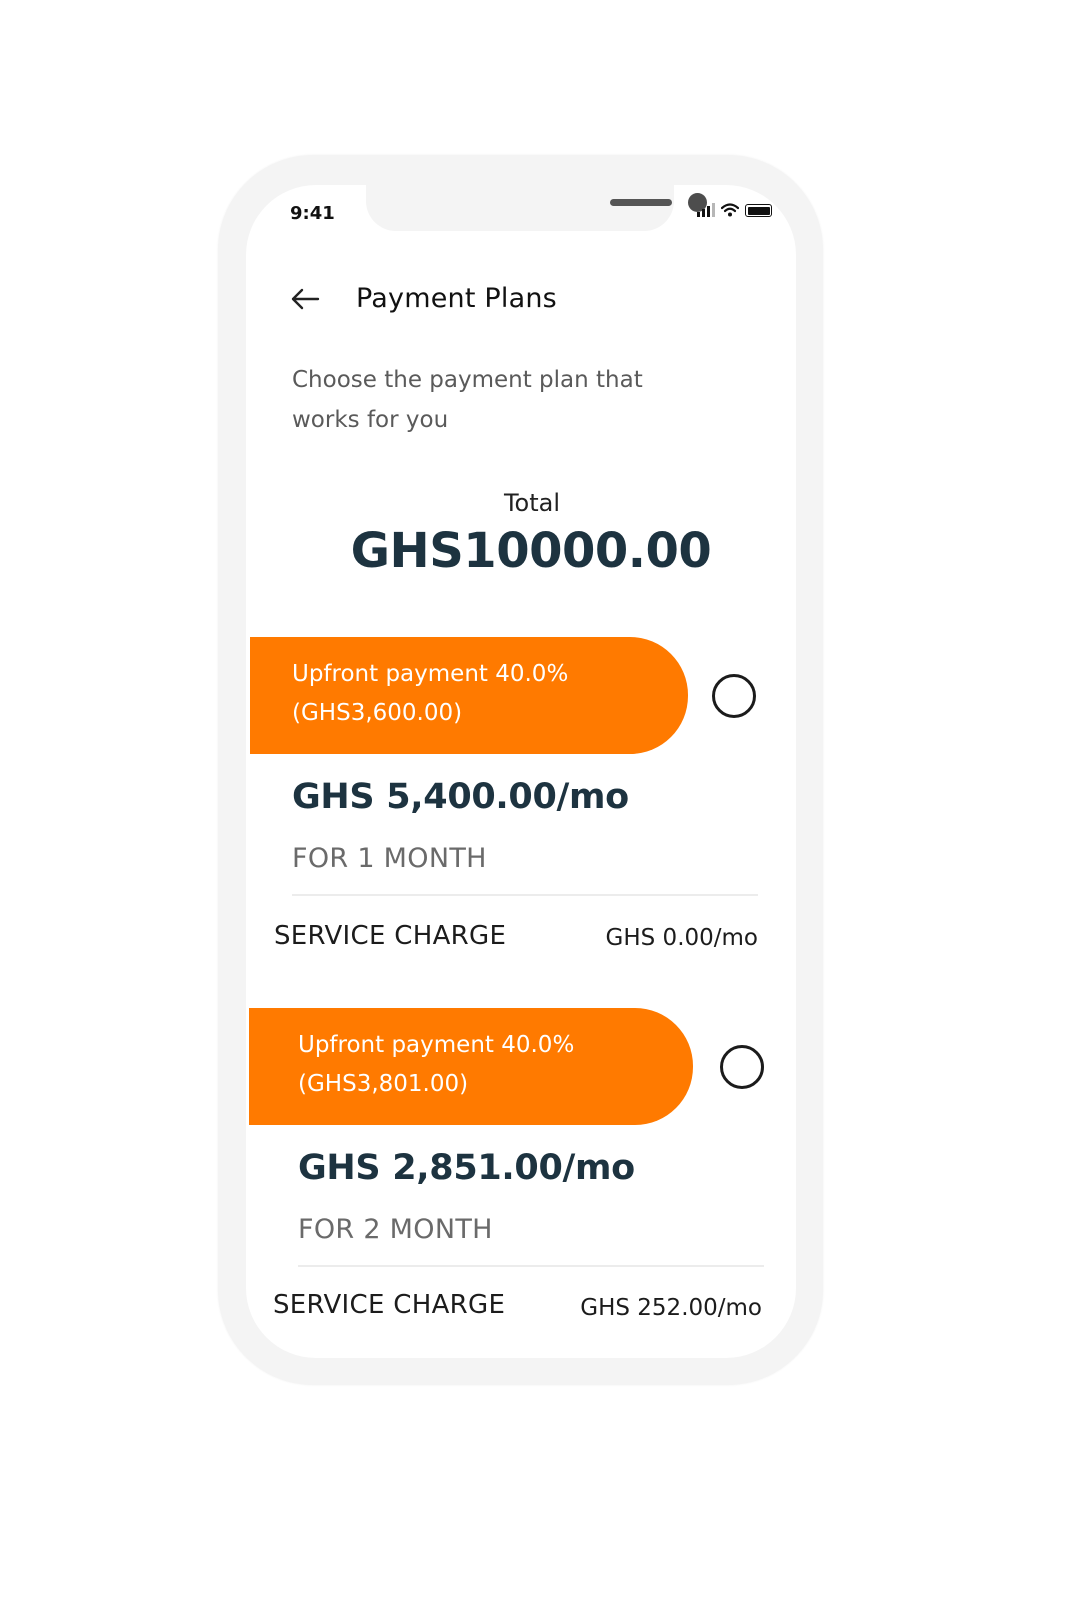  Describe the element at coordinates (456, 298) in the screenshot. I see `page-title: Payment Plans` at that location.